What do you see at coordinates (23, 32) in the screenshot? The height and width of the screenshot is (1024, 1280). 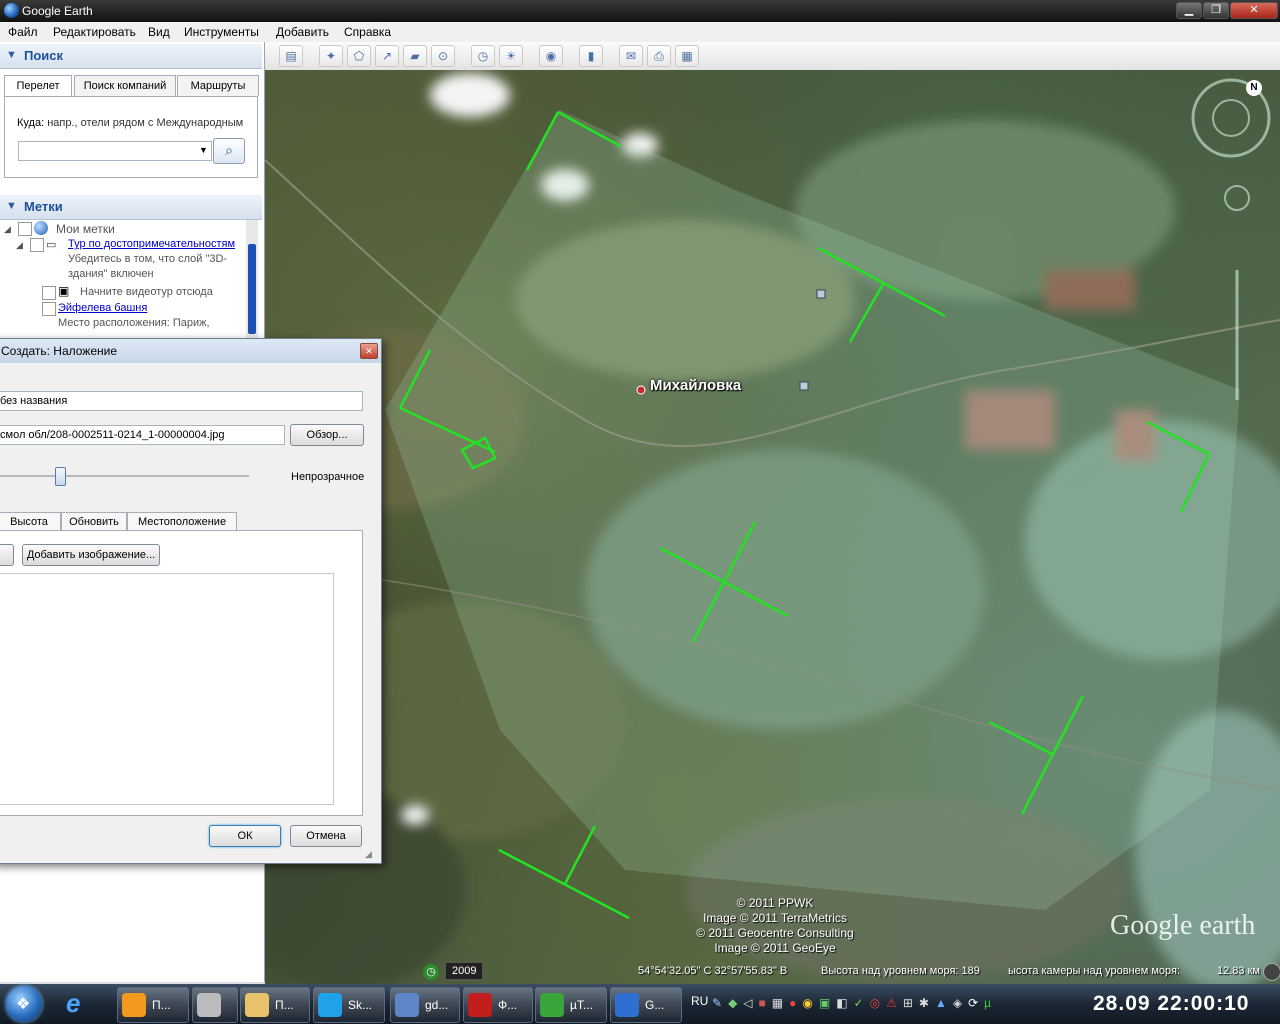 I see `menu-file: Файл` at bounding box center [23, 32].